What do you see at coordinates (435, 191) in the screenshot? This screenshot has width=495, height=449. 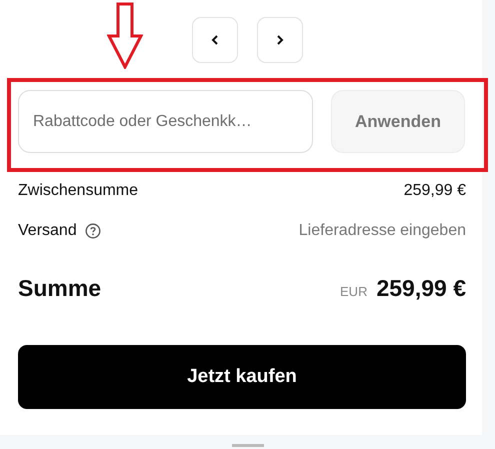 I see `summary-value: 259,99 €` at bounding box center [435, 191].